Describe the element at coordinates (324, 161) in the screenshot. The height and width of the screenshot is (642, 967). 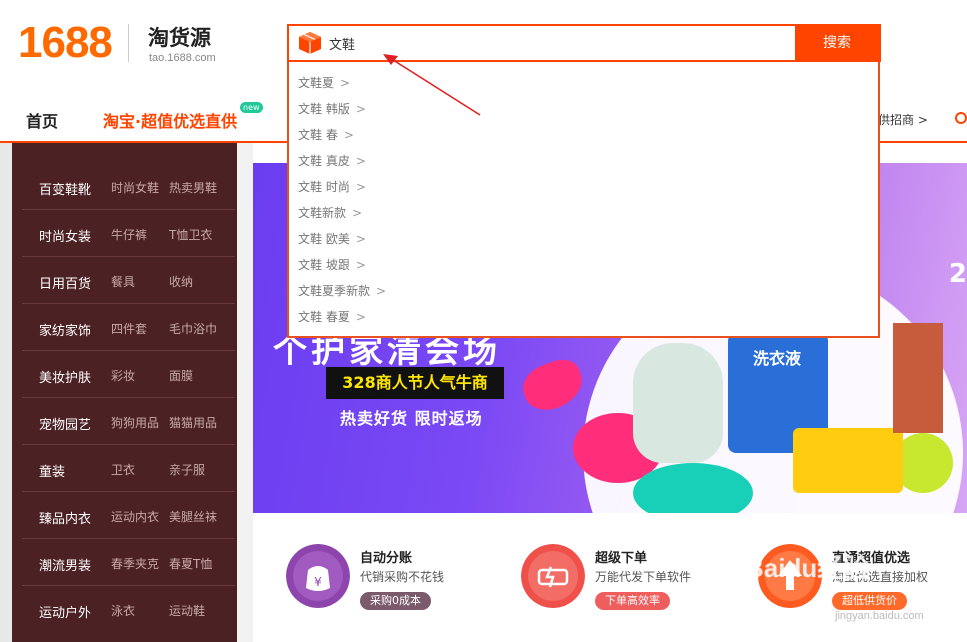
I see `suggestion-text: 文鞋 真皮` at that location.